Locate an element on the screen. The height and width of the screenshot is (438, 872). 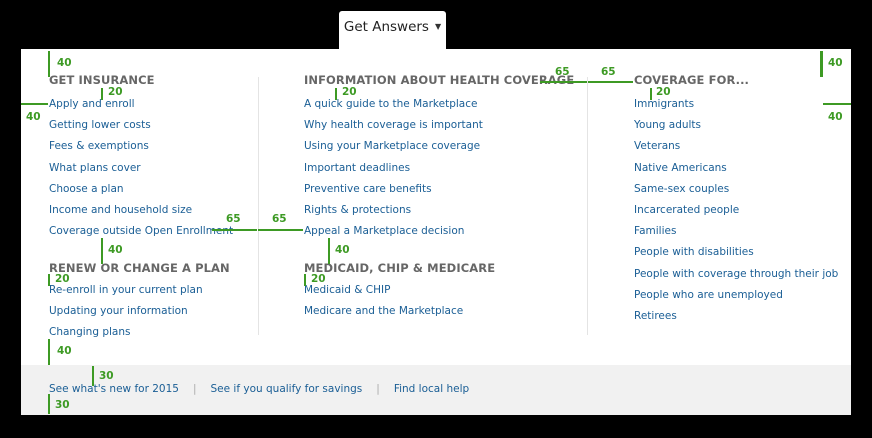
menu-link: People with coverage through their job is located at coordinates (736, 274).